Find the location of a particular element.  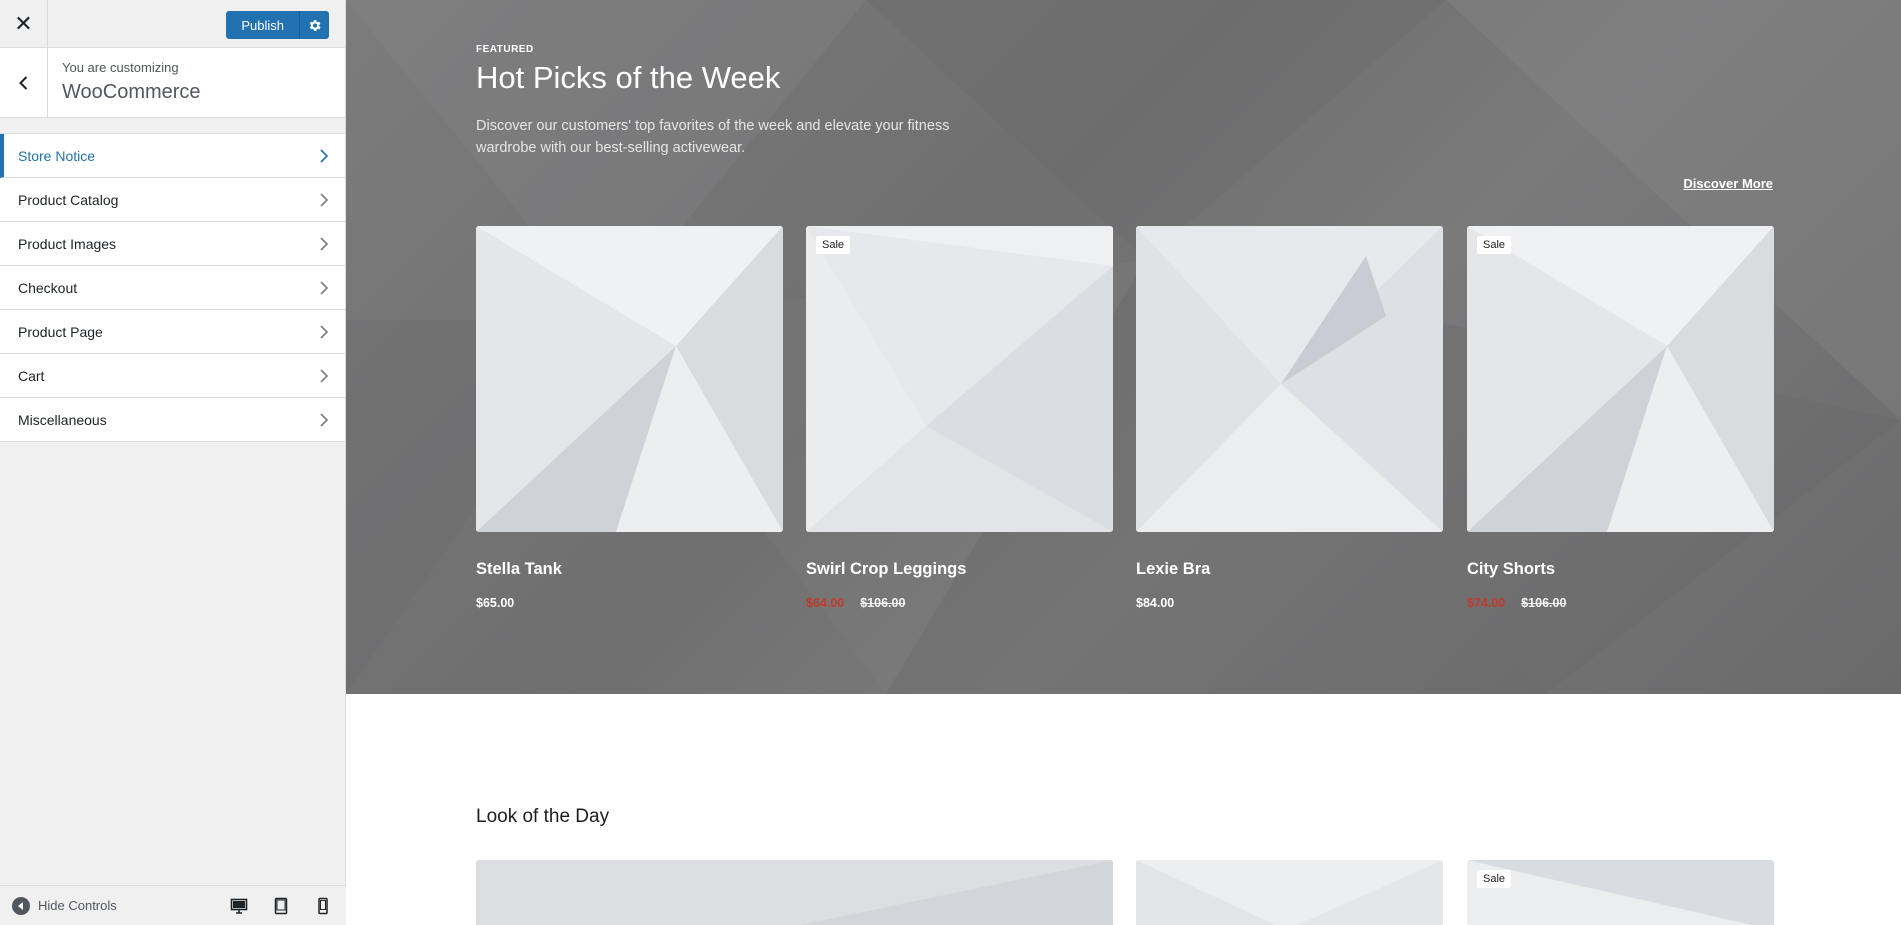

product-card: Sale Swirl Crop Leggings $64.00 $106.00 is located at coordinates (959, 418).